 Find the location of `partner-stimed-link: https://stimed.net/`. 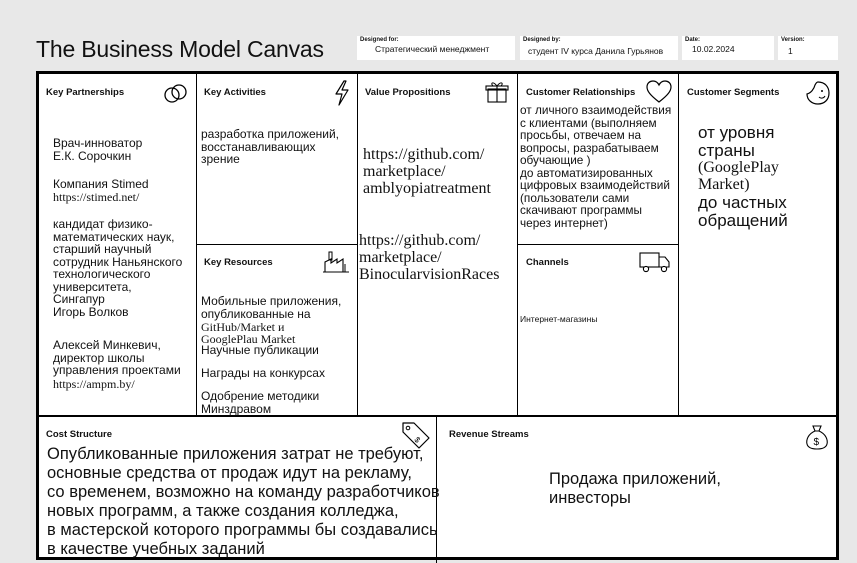

partner-stimed-link: https://stimed.net/ is located at coordinates (96, 197).